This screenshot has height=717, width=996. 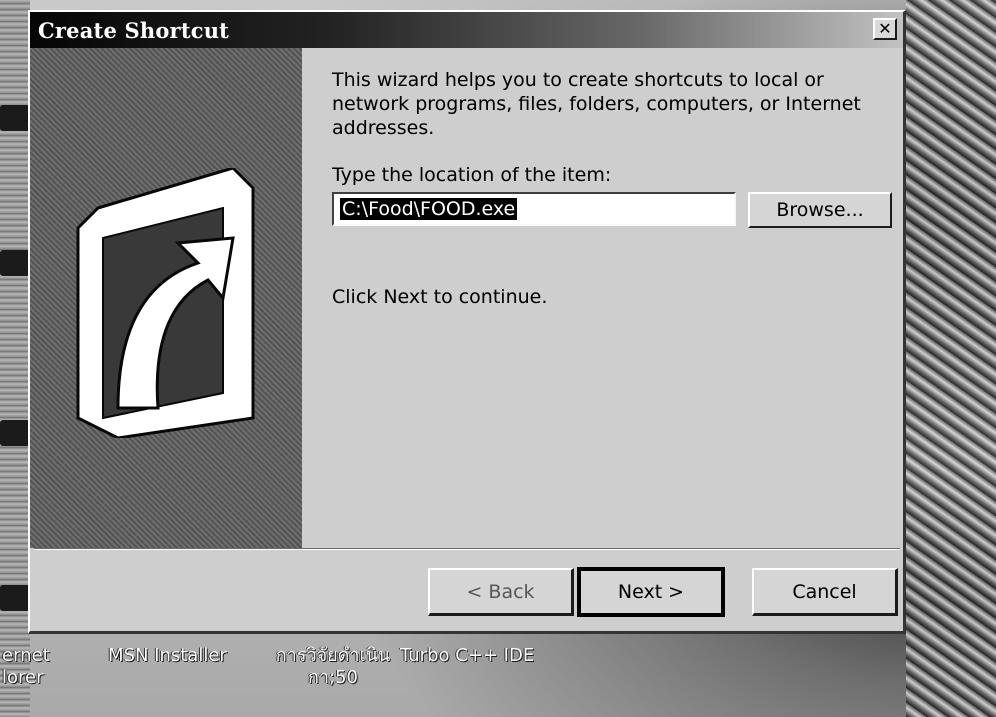 I want to click on desktop-icon-label: การวิจัยดำเนิน, so click(x=333, y=655).